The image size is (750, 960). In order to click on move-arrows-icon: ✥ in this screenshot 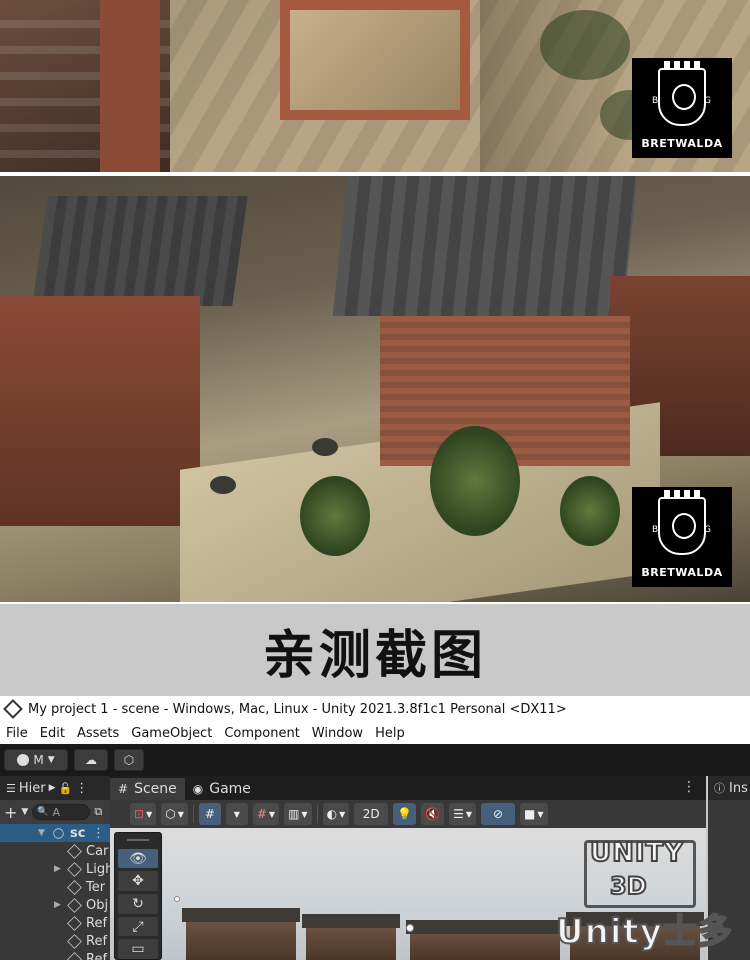, I will do `click(138, 881)`.